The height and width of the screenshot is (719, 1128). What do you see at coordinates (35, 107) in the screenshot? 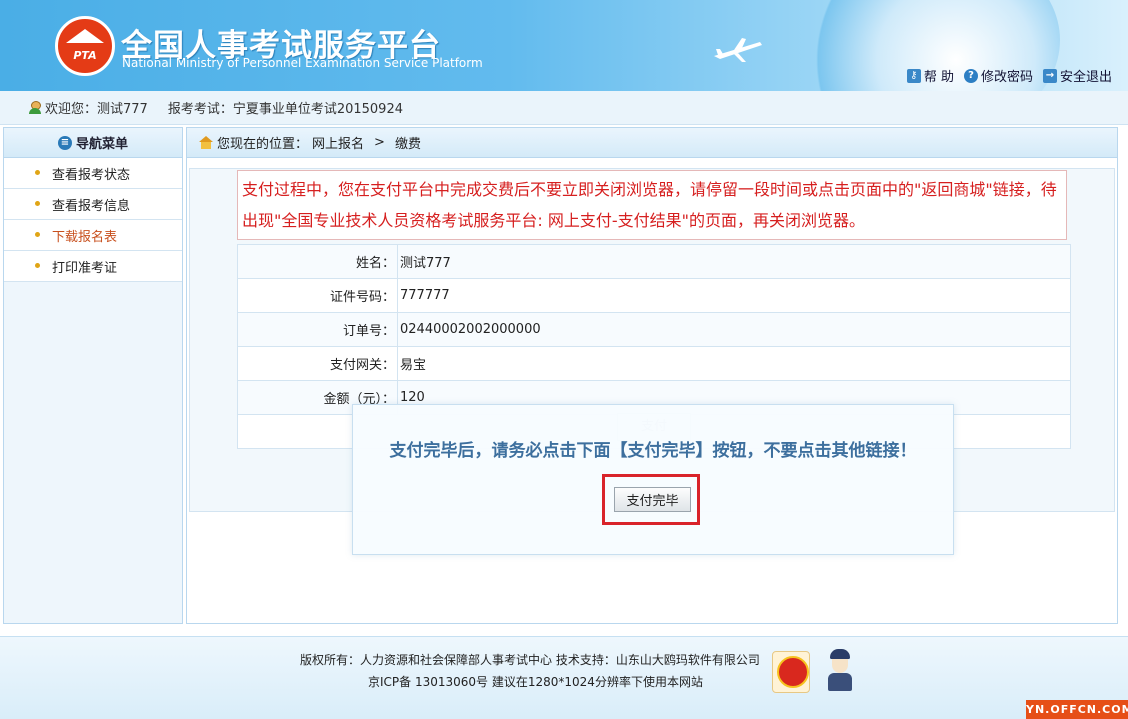
I see `user-icon` at bounding box center [35, 107].